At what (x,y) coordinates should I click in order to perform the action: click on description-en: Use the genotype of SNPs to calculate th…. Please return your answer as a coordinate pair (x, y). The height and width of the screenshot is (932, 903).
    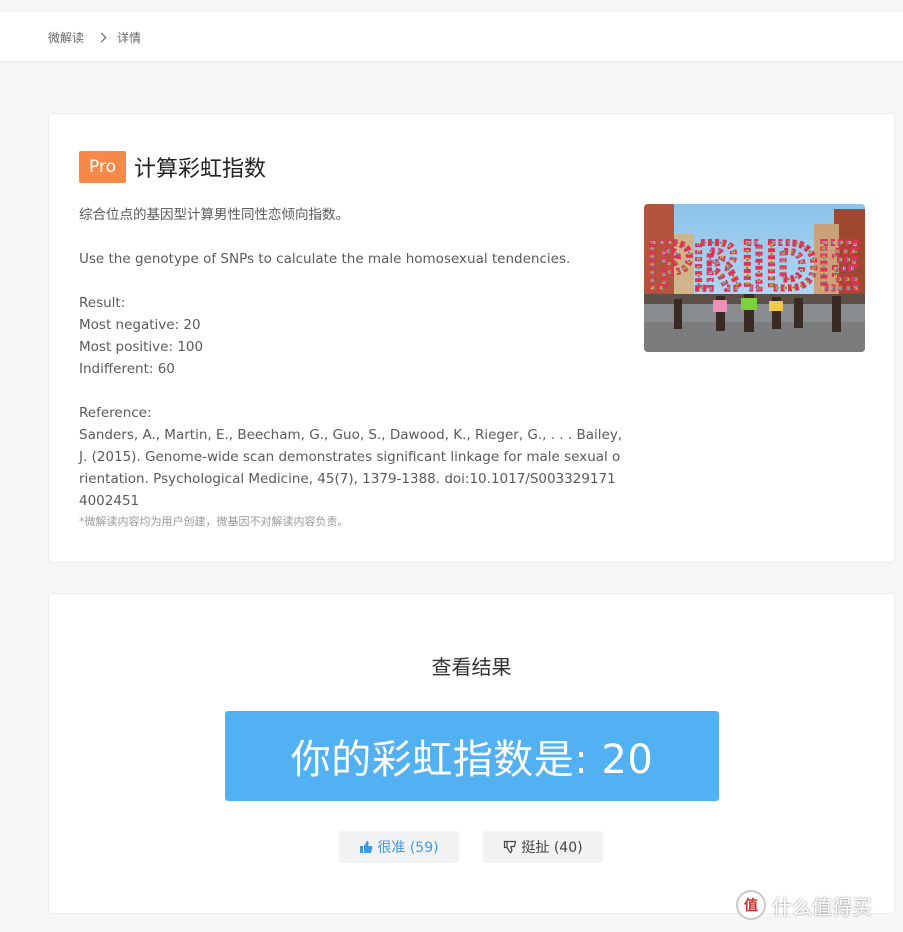
    Looking at the image, I should click on (325, 259).